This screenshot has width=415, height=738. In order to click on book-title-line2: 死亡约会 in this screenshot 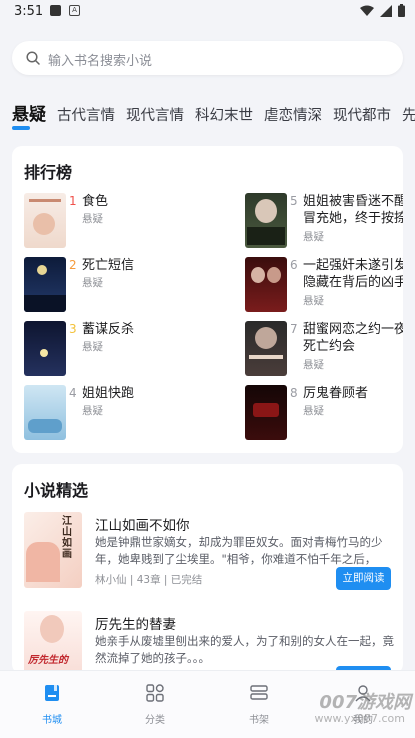, I will do `click(329, 346)`.